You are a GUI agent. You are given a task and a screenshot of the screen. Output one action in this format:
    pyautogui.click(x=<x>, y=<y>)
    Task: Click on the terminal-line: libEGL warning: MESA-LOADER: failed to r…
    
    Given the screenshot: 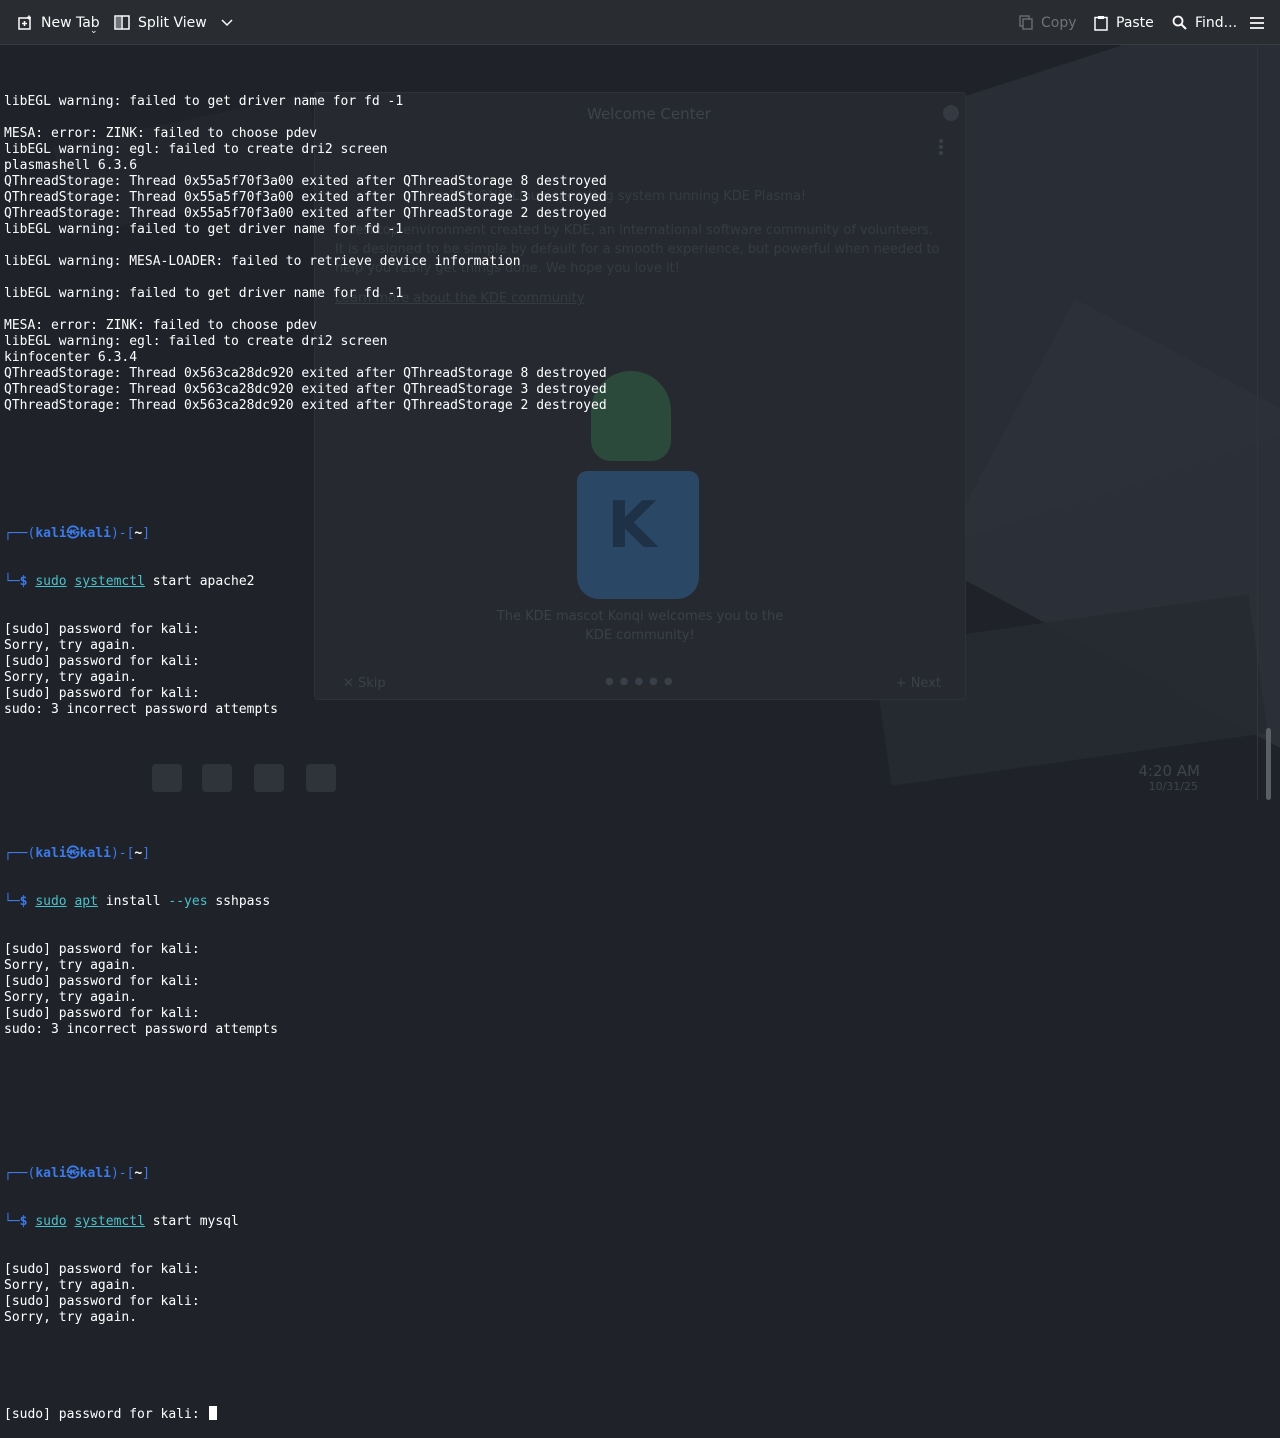 What is the action you would take?
    pyautogui.click(x=262, y=261)
    